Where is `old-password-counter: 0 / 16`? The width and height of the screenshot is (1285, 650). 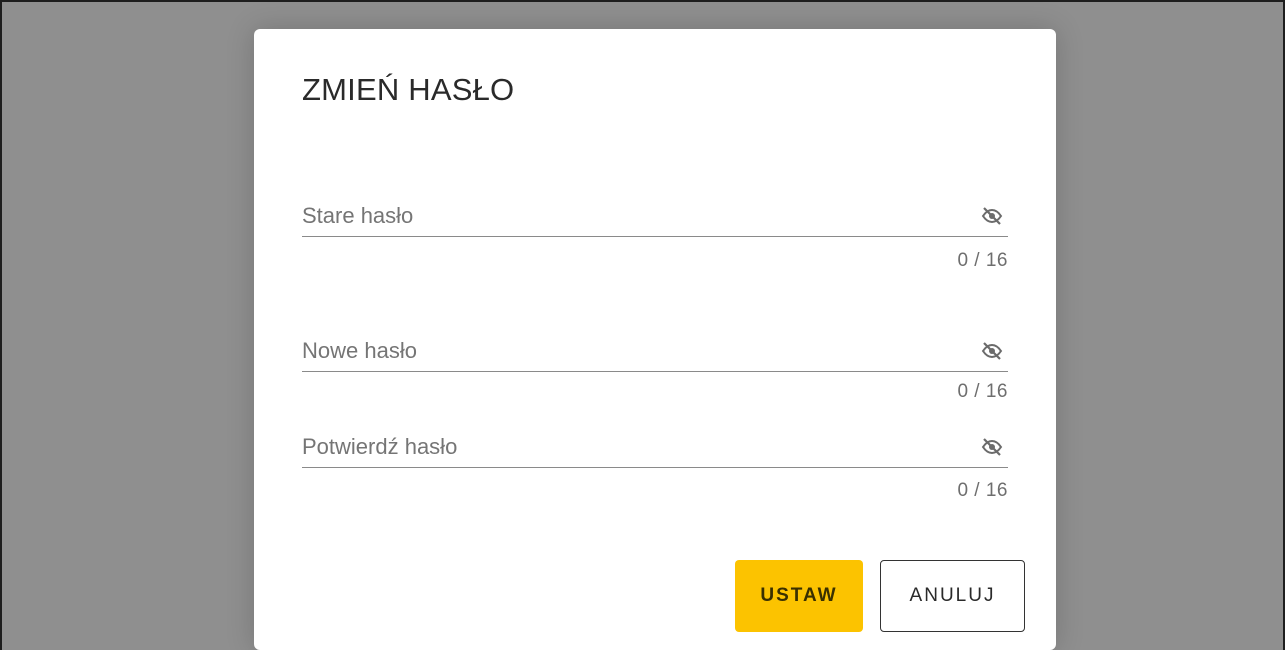
old-password-counter: 0 / 16 is located at coordinates (982, 260).